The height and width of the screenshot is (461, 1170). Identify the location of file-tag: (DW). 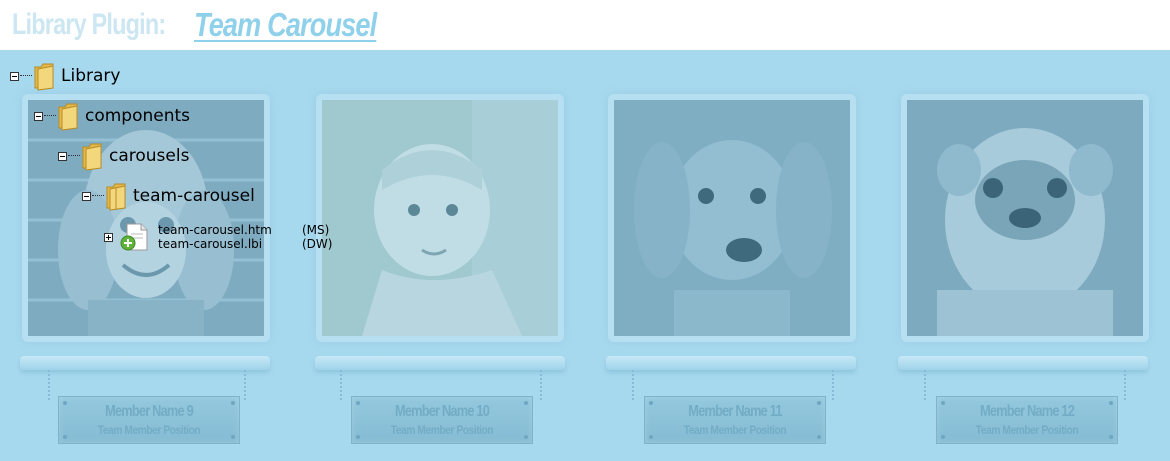
(317, 244).